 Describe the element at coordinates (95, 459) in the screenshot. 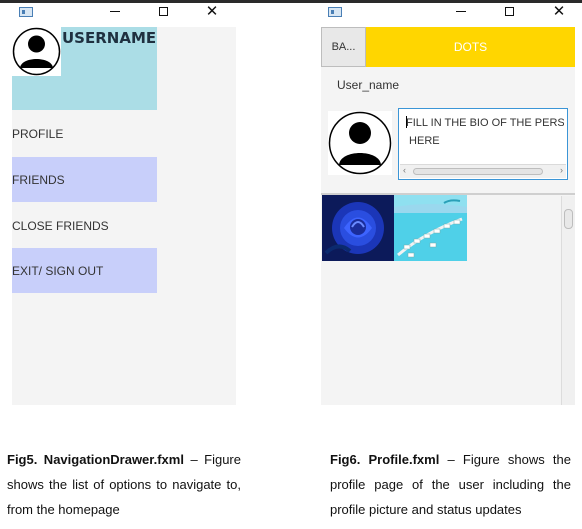

I see `fig5-caption-title: Fig5. NavigationDrawer.fxml` at that location.